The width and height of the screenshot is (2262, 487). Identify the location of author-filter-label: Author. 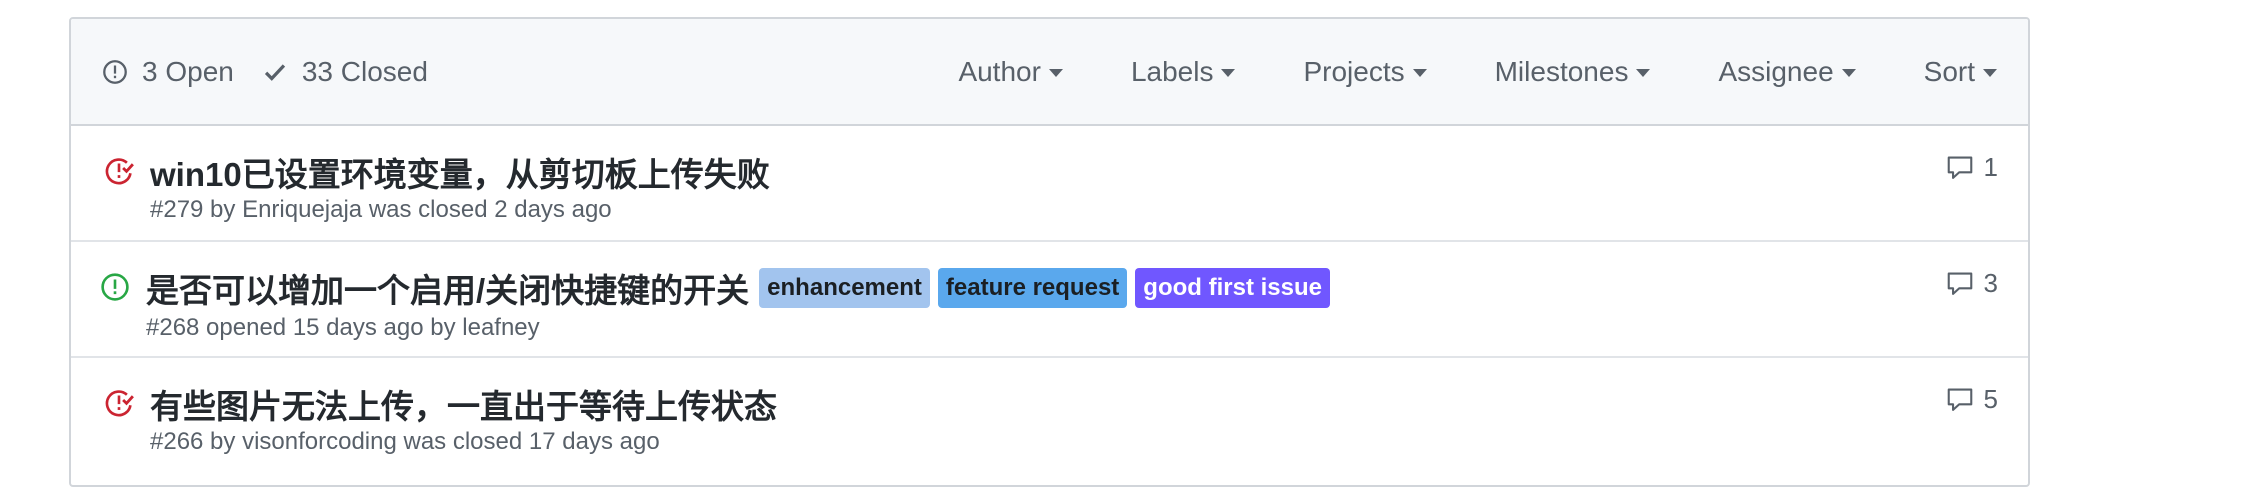
(999, 71).